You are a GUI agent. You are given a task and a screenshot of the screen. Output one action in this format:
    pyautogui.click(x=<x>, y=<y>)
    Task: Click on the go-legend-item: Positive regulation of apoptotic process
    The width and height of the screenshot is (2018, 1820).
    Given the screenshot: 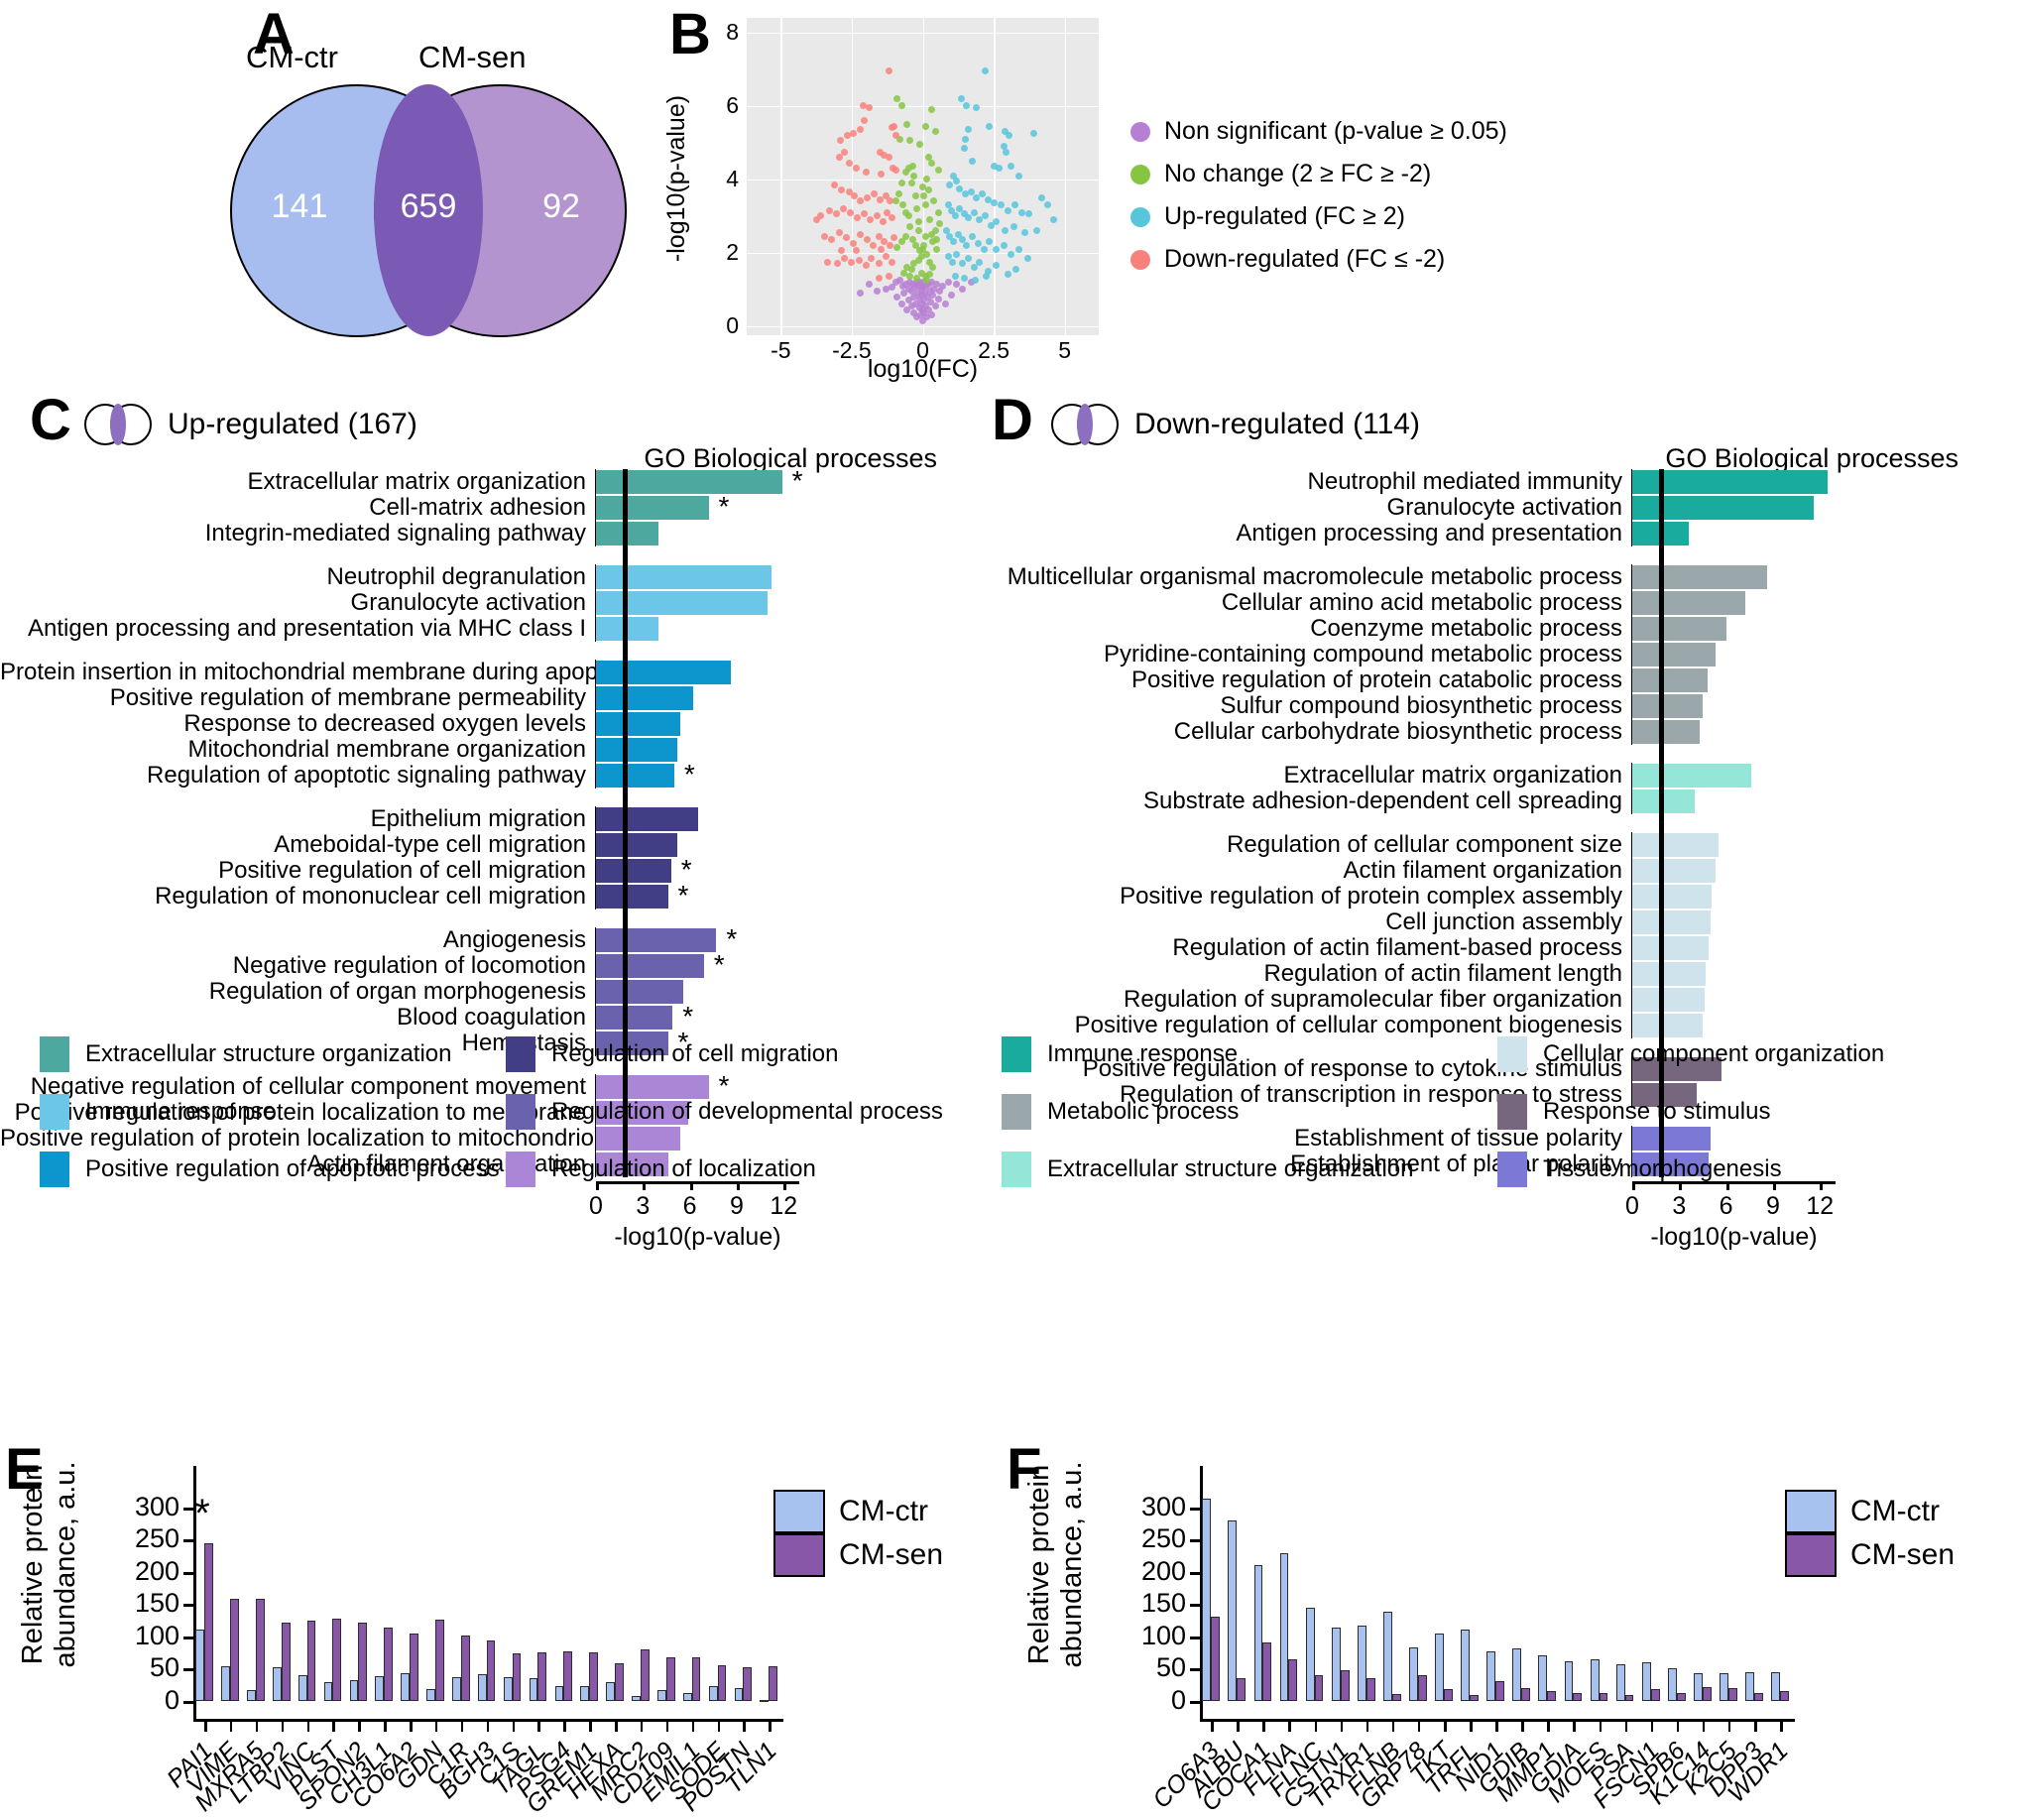 What is the action you would take?
    pyautogui.click(x=270, y=1169)
    